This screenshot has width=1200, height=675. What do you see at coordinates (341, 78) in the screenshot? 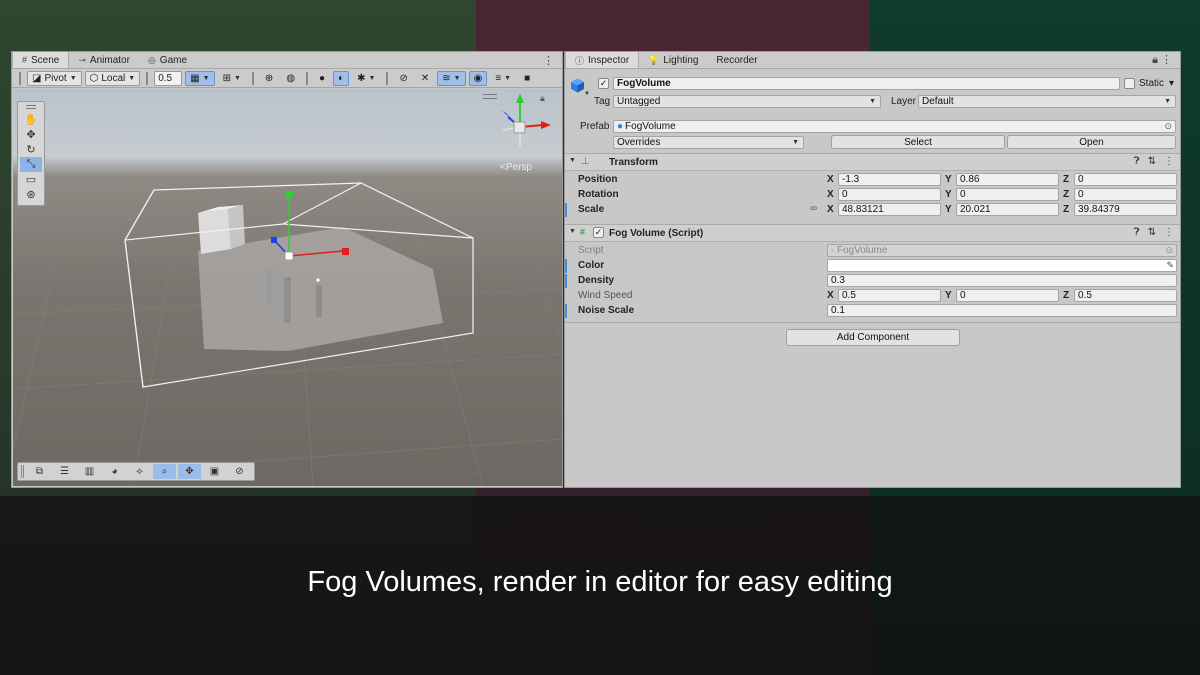
I see `2d-toggle-button: ◐` at bounding box center [341, 78].